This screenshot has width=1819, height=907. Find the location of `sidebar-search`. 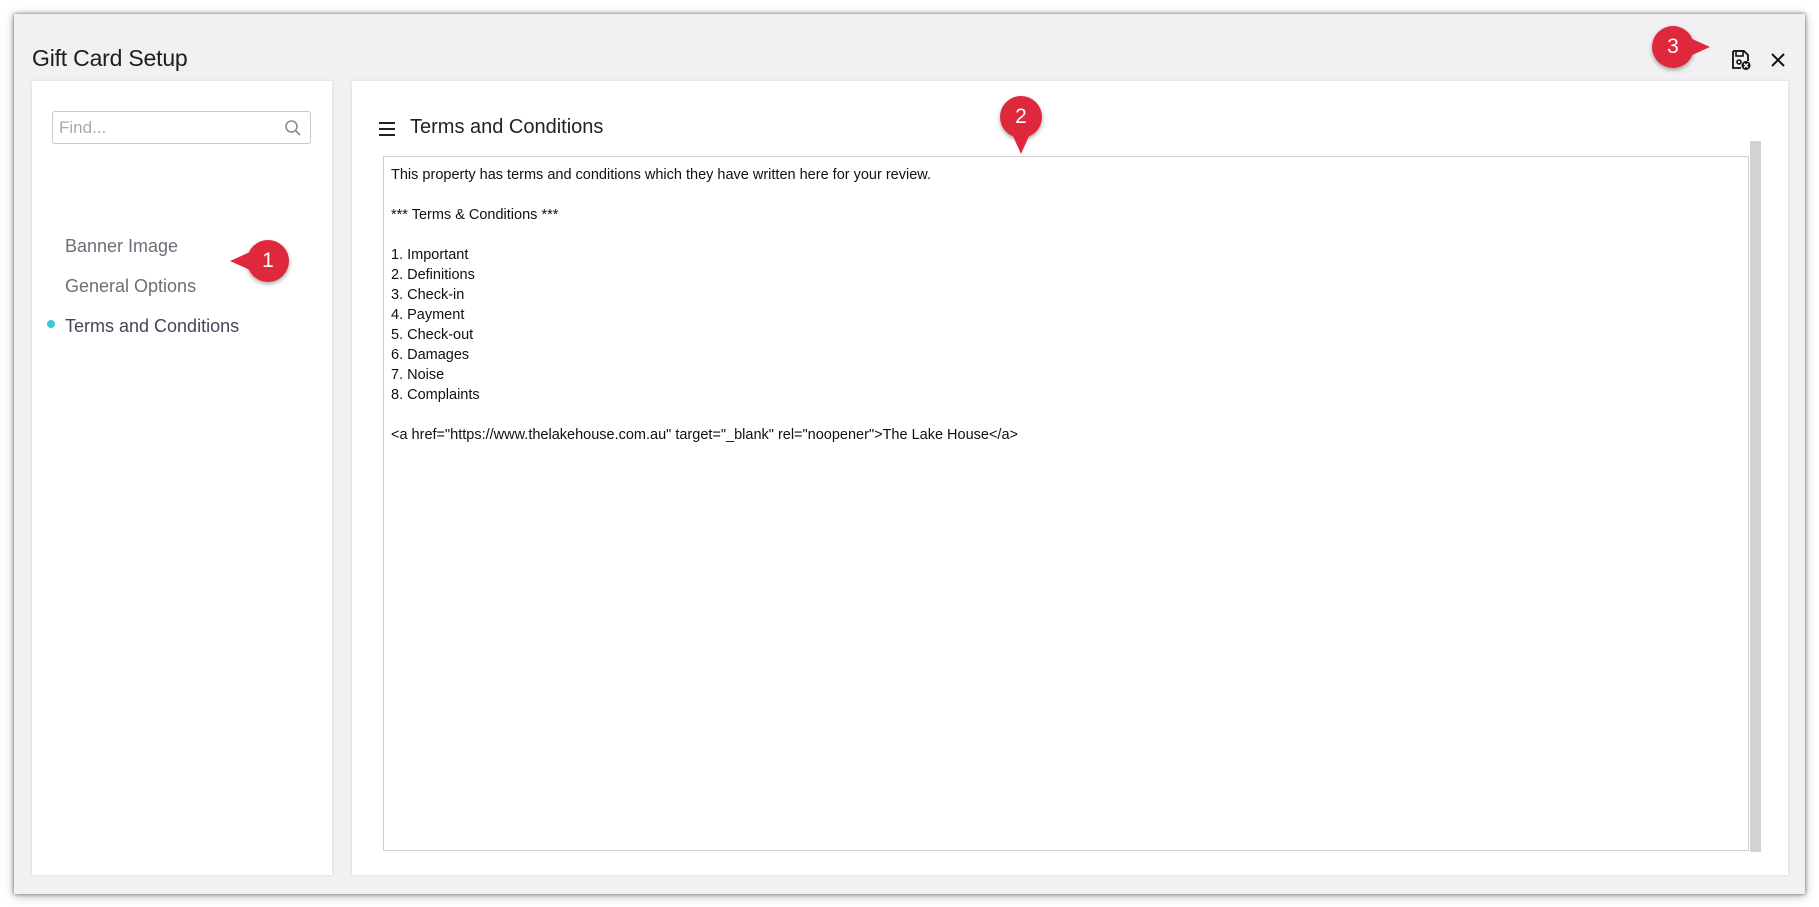

sidebar-search is located at coordinates (181, 127).